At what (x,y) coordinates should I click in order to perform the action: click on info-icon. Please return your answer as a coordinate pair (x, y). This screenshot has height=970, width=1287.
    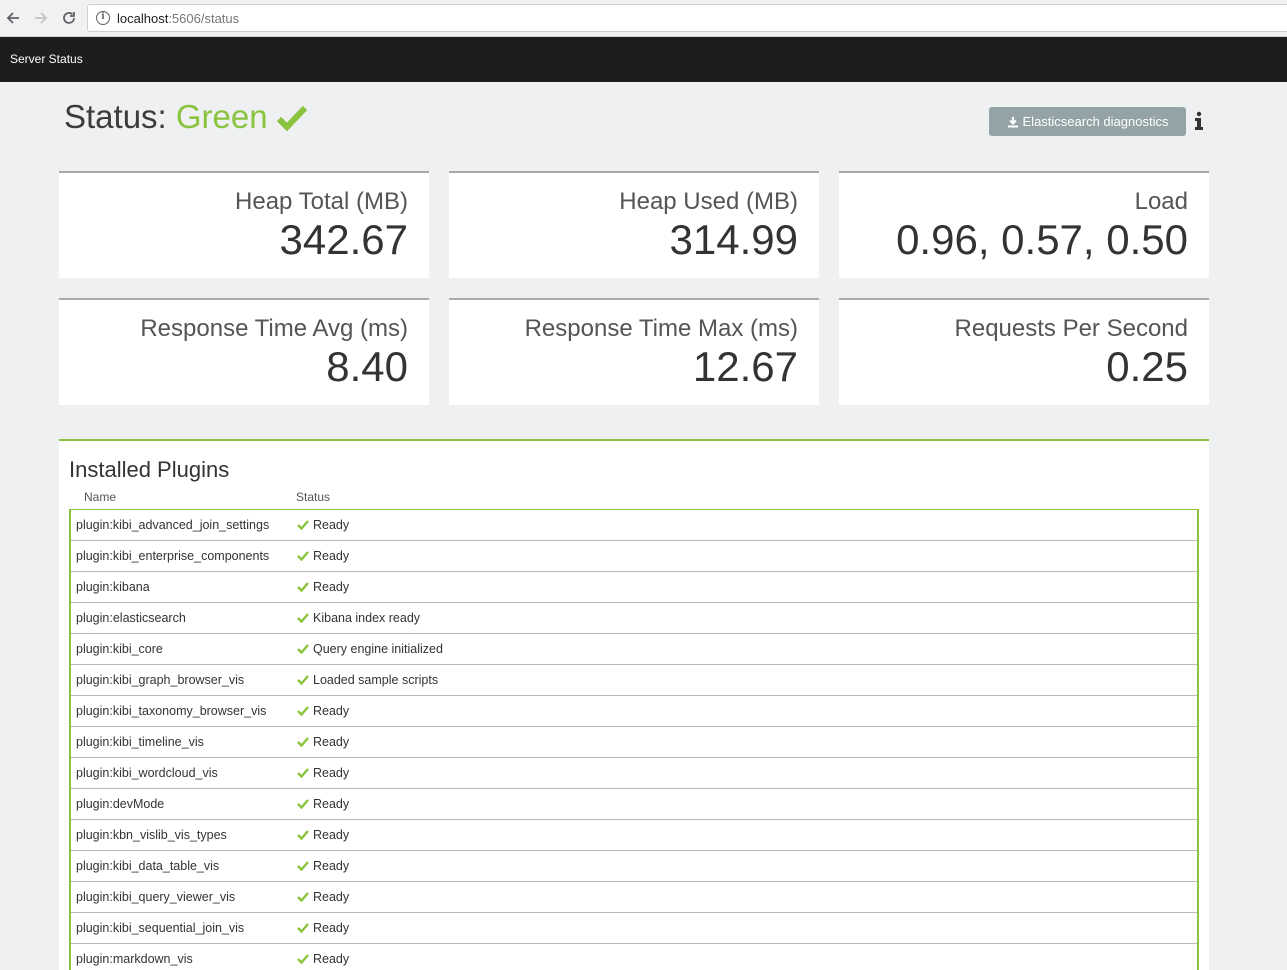
    Looking at the image, I should click on (1199, 121).